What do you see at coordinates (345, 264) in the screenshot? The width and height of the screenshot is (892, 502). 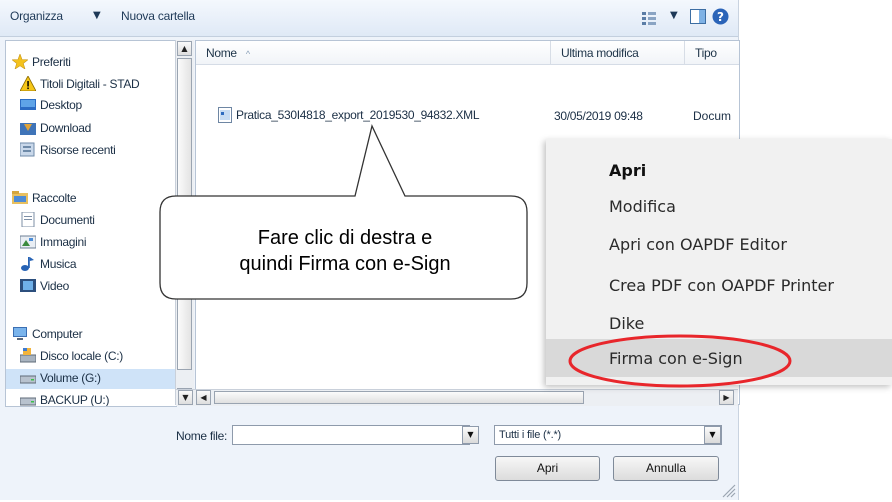 I see `callout-line-2: quindi Firma con e-Sign` at bounding box center [345, 264].